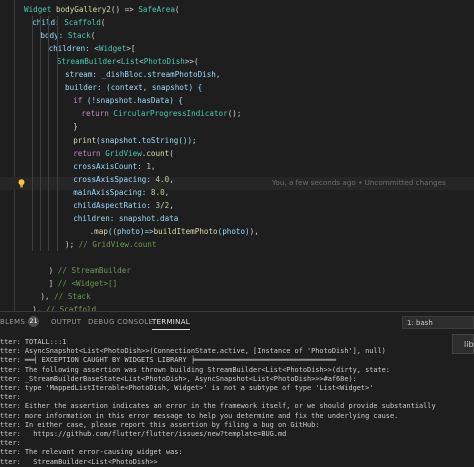  I want to click on code-token: // GridView.count, so click(117, 244).